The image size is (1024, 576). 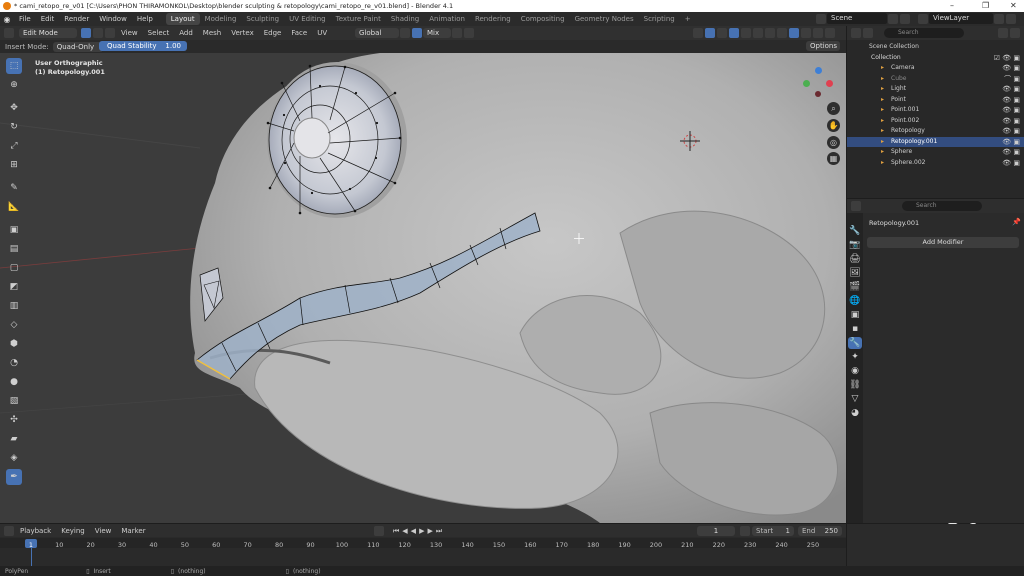 I want to click on move-tool-icon: ✥, so click(x=14, y=108).